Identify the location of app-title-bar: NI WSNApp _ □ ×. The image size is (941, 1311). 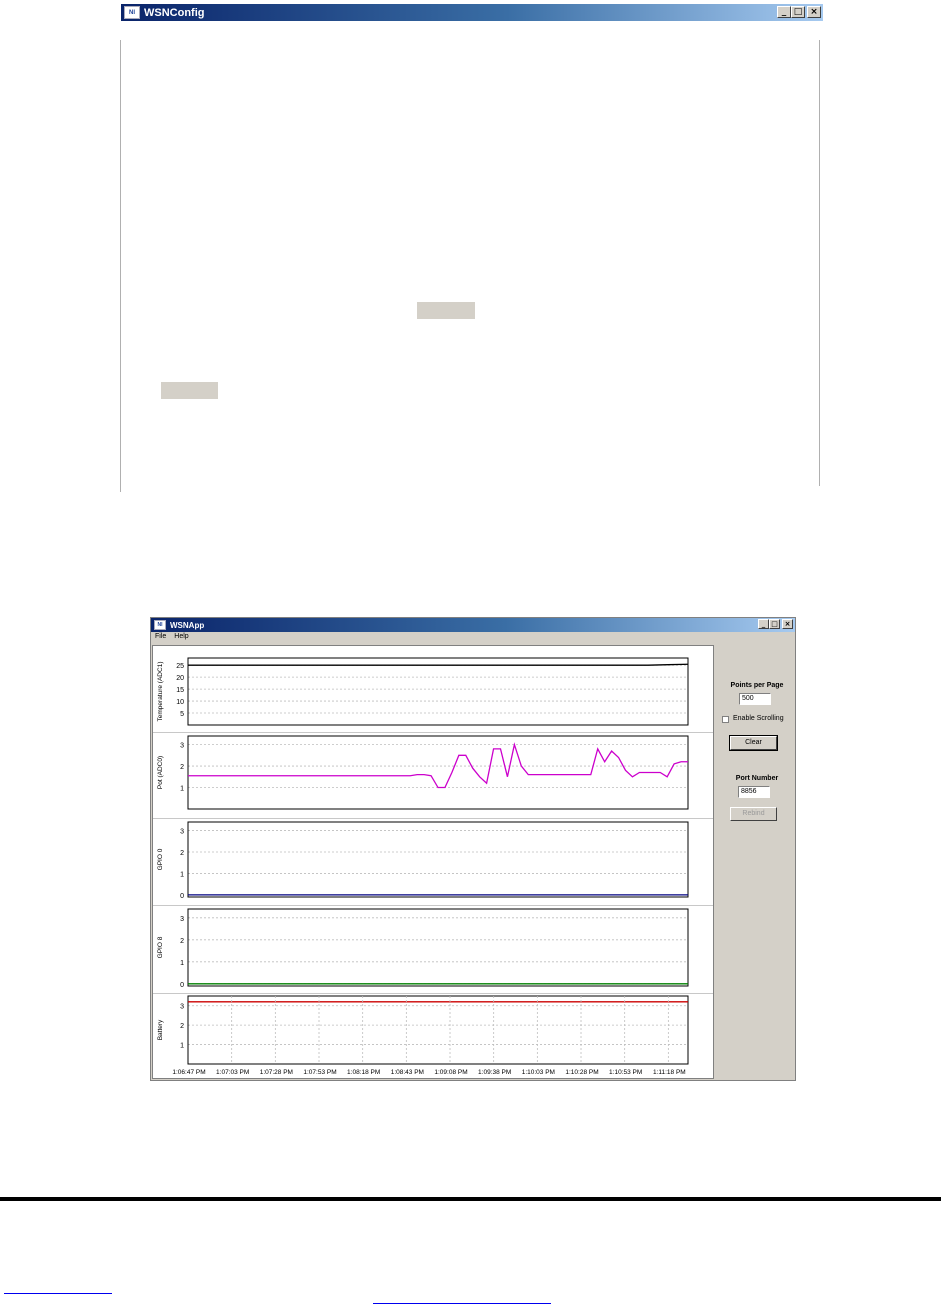
(473, 625).